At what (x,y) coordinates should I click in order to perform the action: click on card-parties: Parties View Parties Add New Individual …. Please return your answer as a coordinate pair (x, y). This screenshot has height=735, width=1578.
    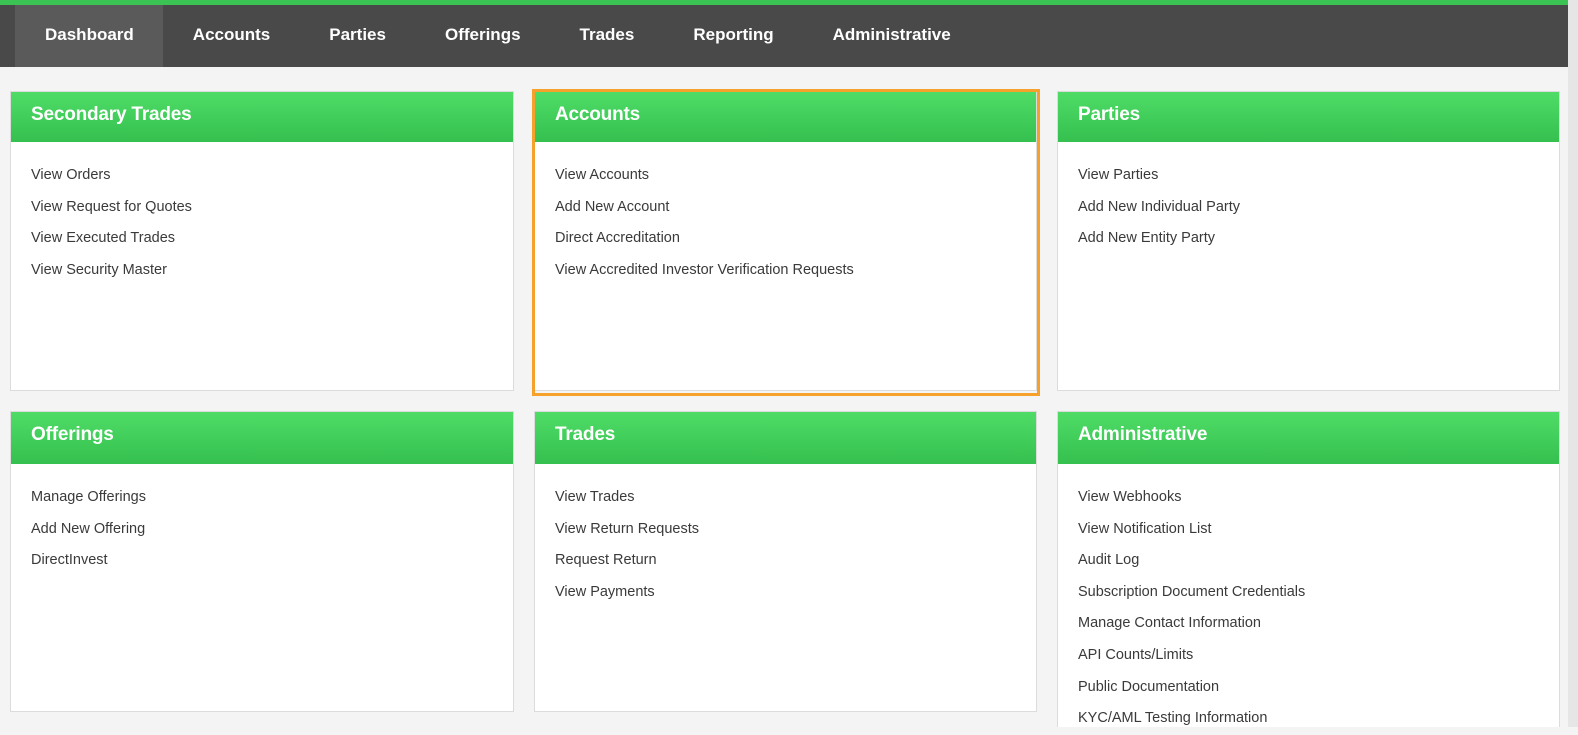
    Looking at the image, I should click on (1308, 241).